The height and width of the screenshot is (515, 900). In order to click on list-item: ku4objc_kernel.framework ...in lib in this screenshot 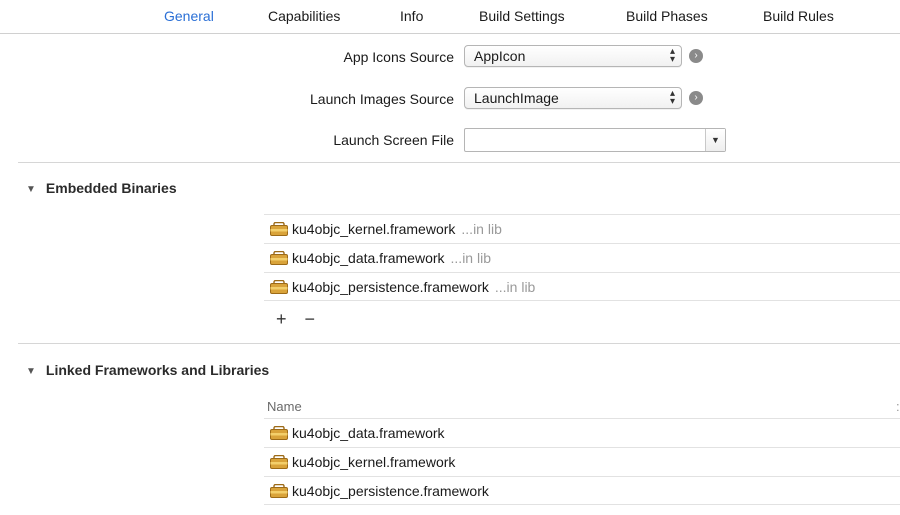, I will do `click(582, 228)`.